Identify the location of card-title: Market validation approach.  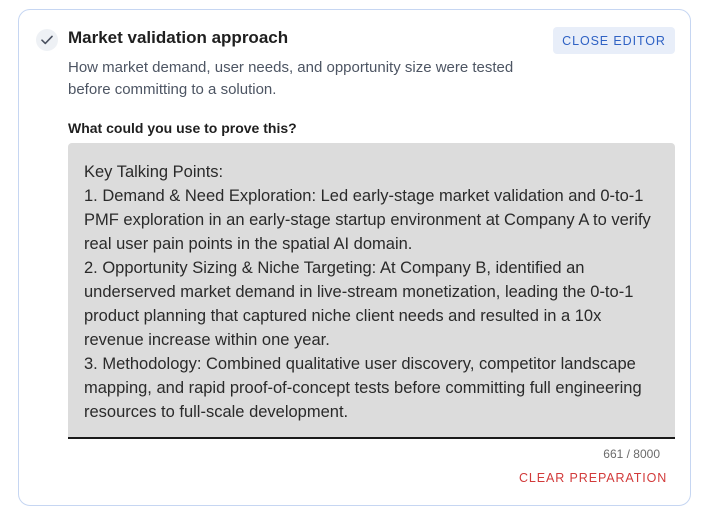
(178, 37).